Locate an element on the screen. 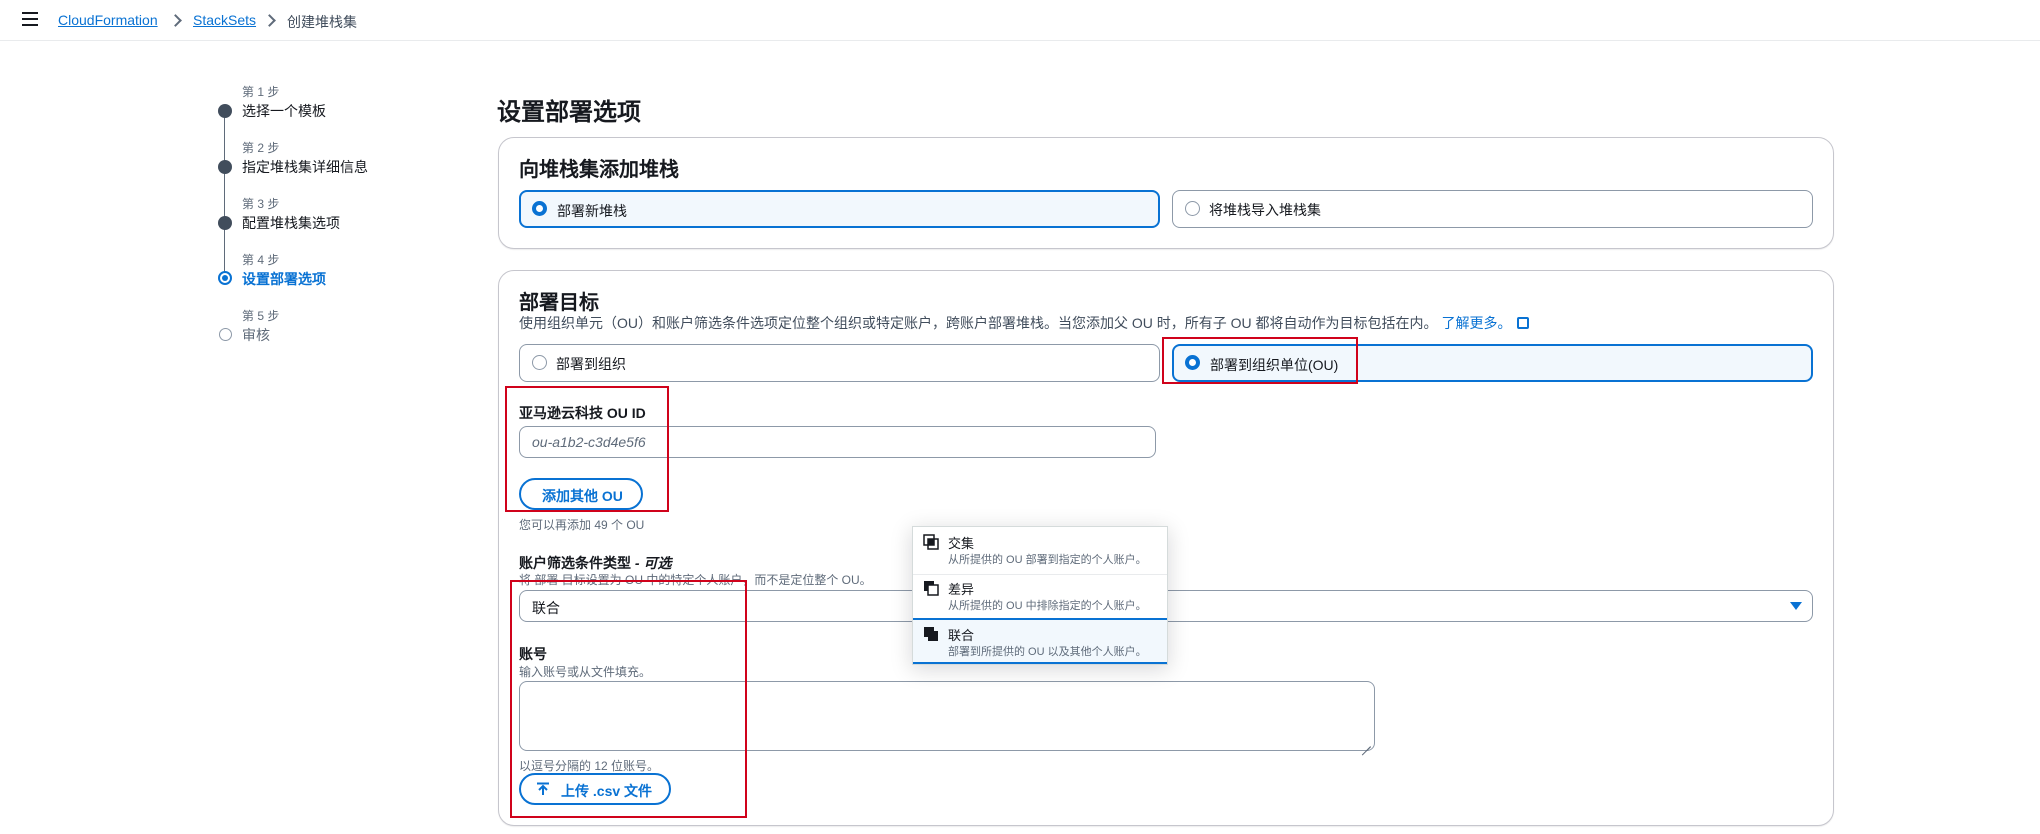 The height and width of the screenshot is (834, 2040). deploy-new-stacks-option: 部署新堆栈 is located at coordinates (839, 209).